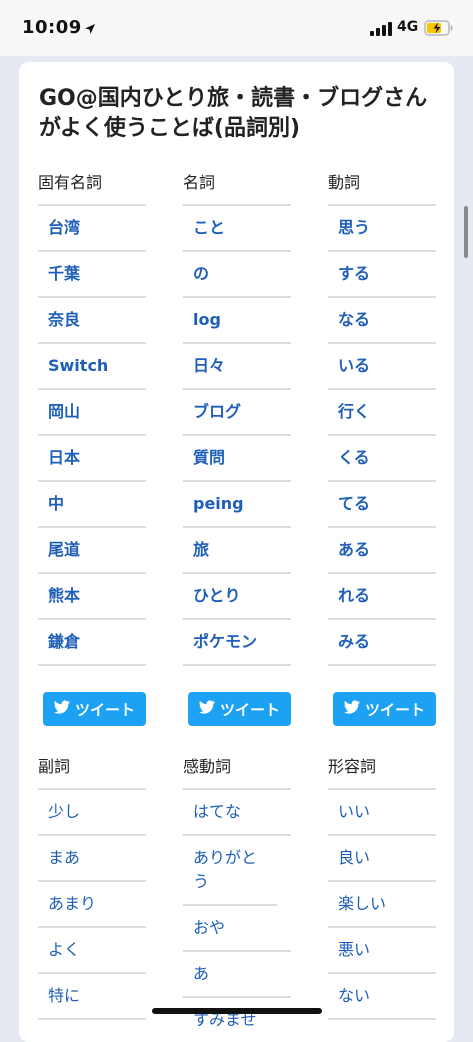 The height and width of the screenshot is (1042, 473). I want to click on column-proper-nouns: 固有名詞 台湾 千葉 奈良 Switch 岡山 日本 中 尾道 熊本 鎌倉, so click(92, 419).